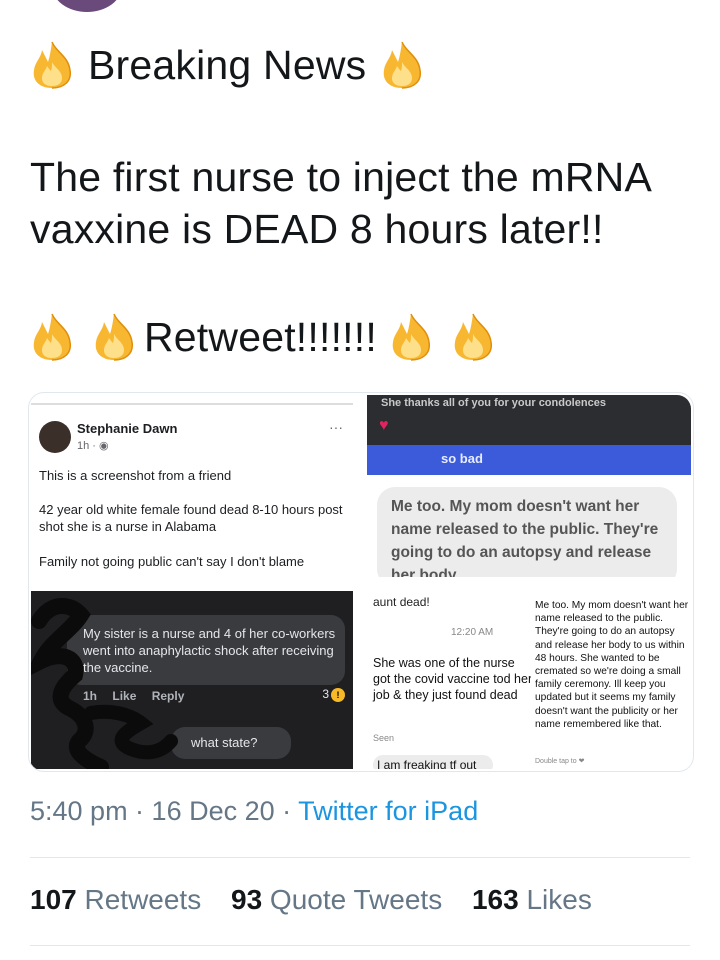  What do you see at coordinates (93, 446) in the screenshot?
I see `post-time: 1h · ◉` at bounding box center [93, 446].